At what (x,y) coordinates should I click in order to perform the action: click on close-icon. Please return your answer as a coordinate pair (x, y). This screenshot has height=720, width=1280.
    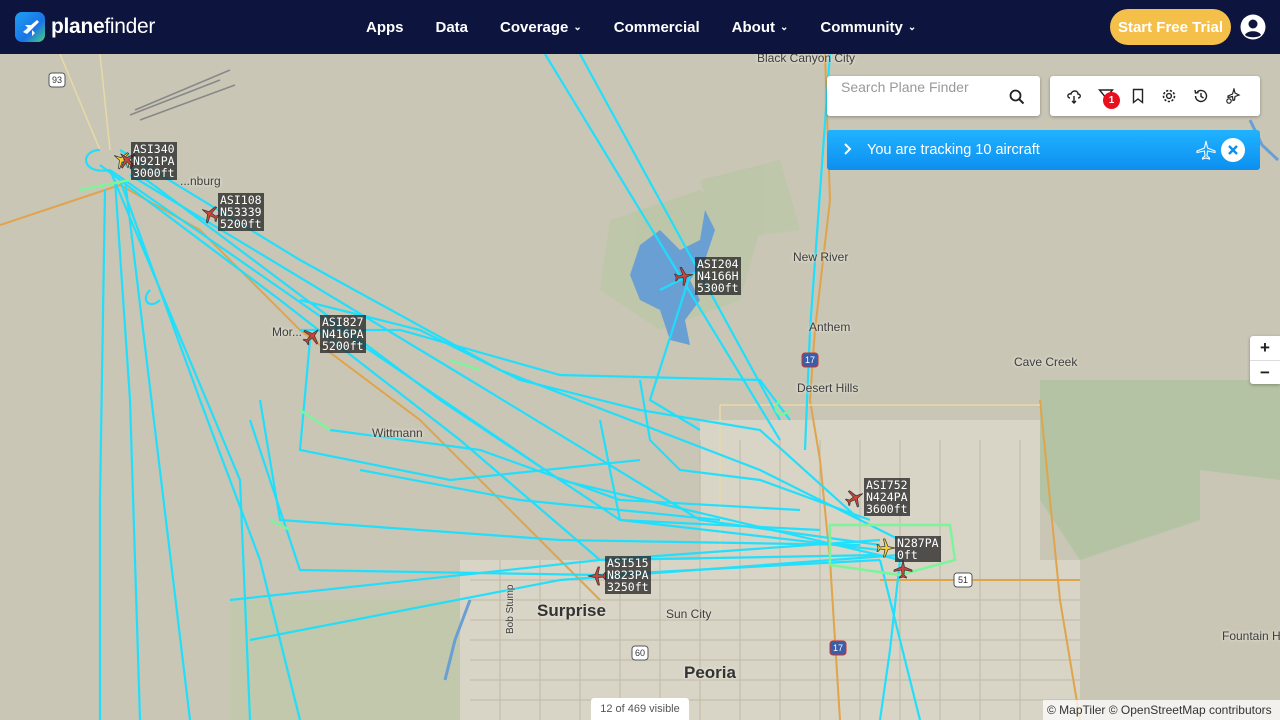
    Looking at the image, I should click on (1233, 150).